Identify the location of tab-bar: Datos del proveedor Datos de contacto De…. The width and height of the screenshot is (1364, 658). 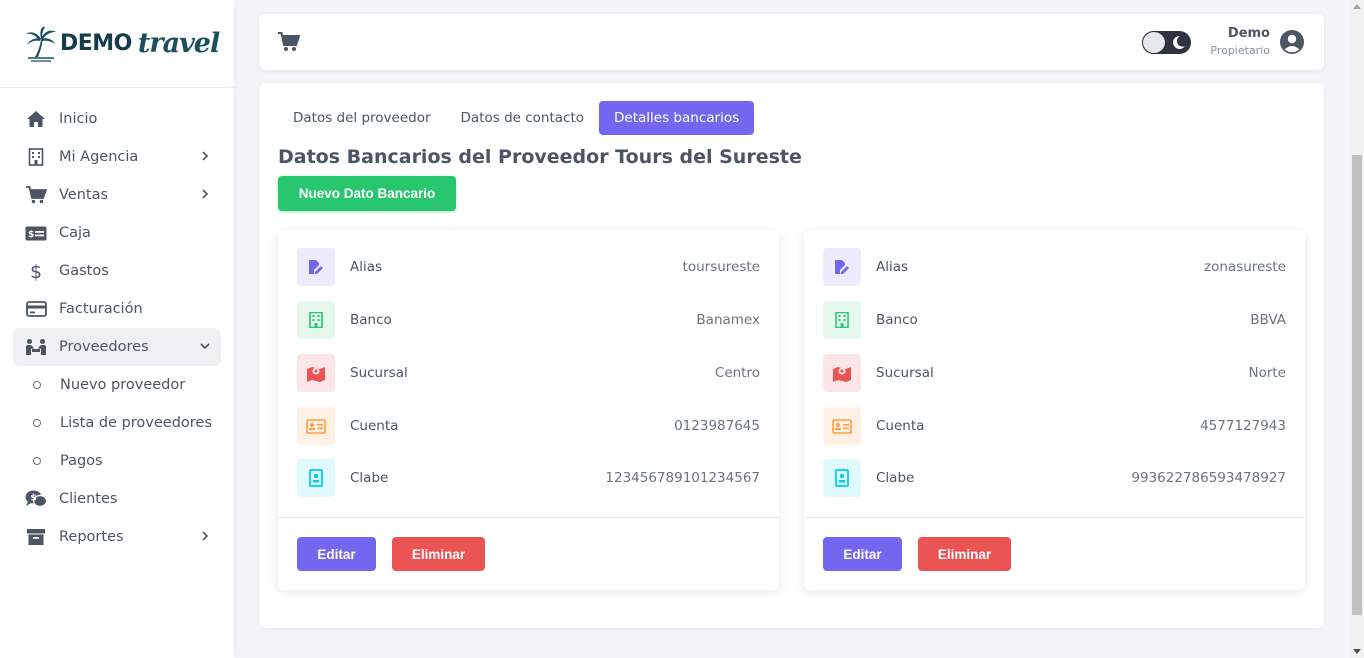
(516, 118).